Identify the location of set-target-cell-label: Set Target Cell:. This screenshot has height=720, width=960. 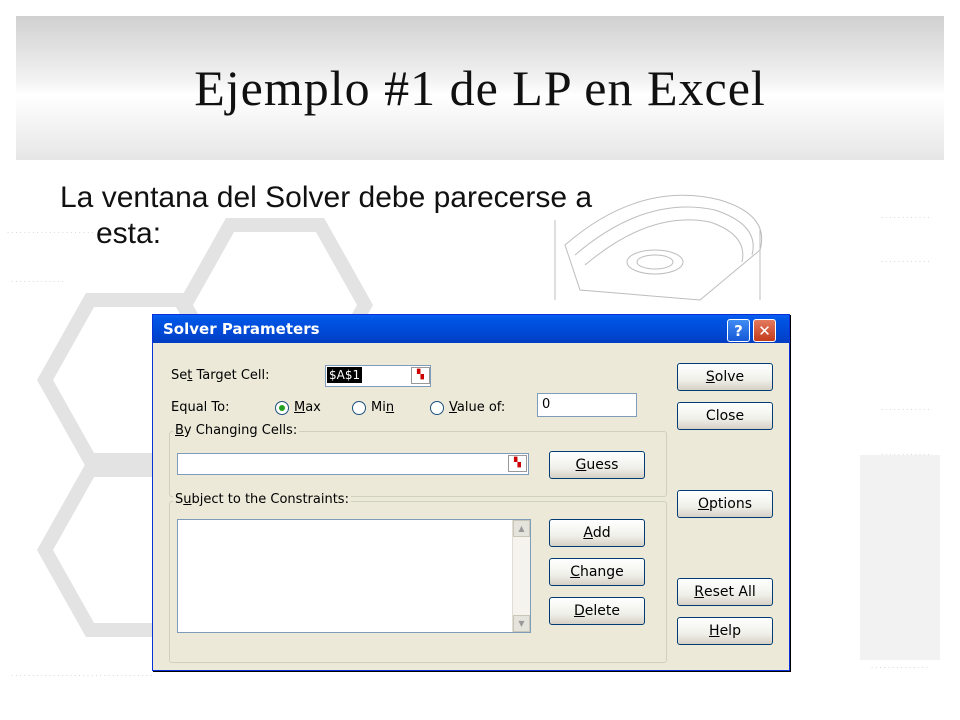
(220, 375).